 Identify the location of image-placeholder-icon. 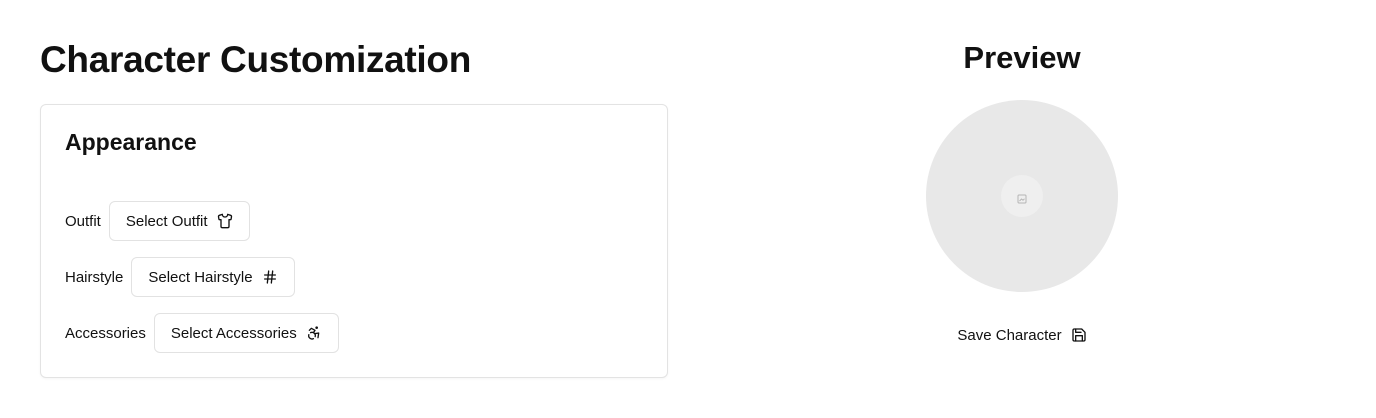
(1022, 197).